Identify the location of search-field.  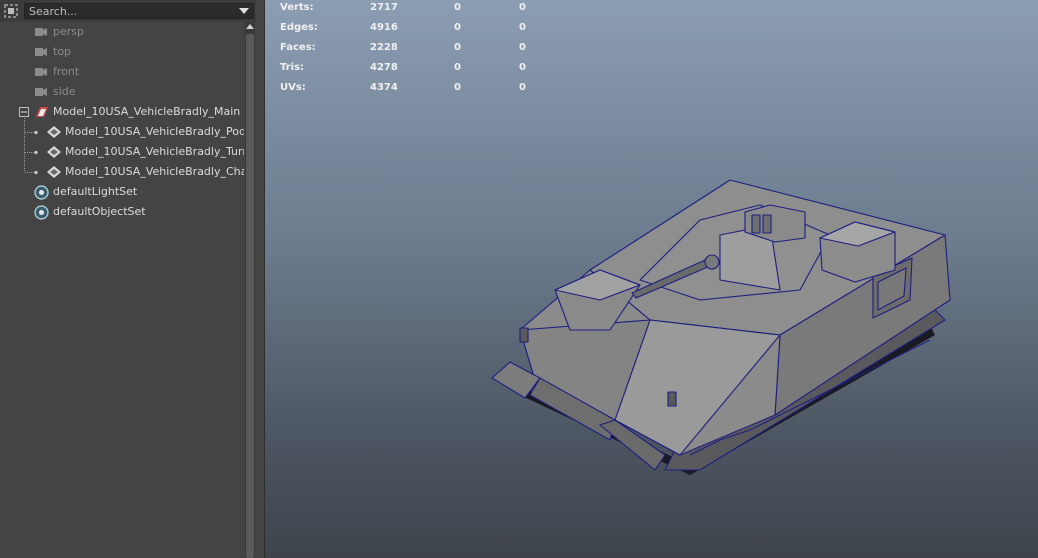
(139, 11).